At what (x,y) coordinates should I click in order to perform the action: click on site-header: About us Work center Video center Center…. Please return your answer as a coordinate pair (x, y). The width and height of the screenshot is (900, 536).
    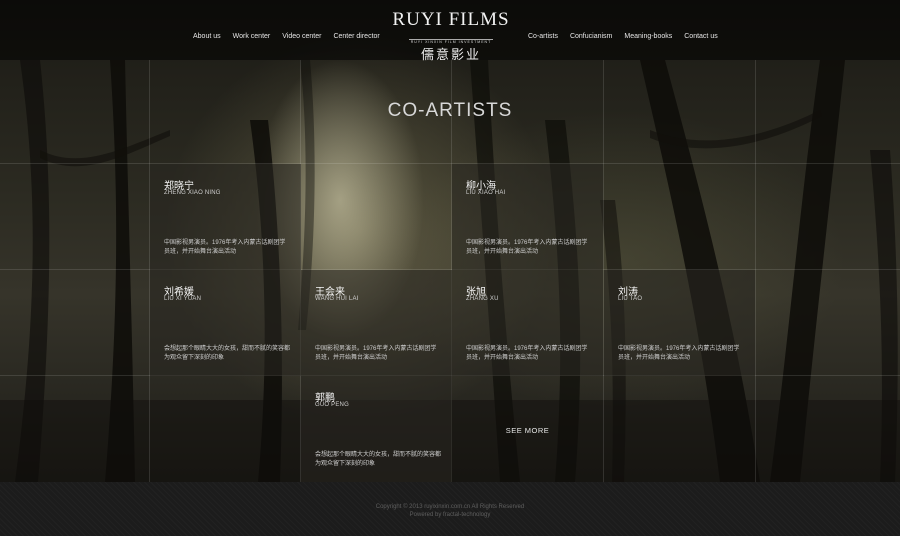
    Looking at the image, I should click on (450, 31).